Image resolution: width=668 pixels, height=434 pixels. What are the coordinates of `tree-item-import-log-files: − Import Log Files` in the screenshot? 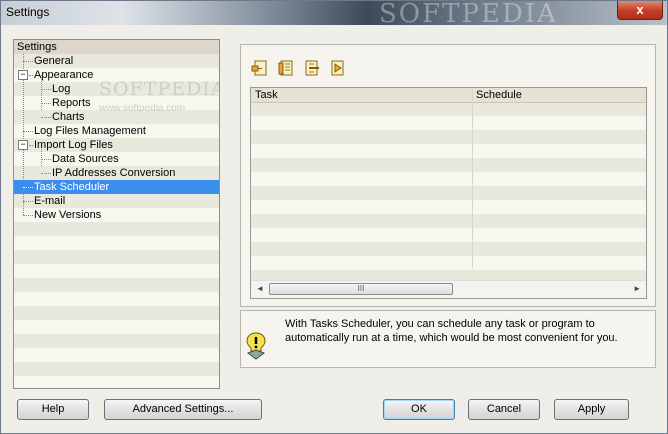 It's located at (116, 145).